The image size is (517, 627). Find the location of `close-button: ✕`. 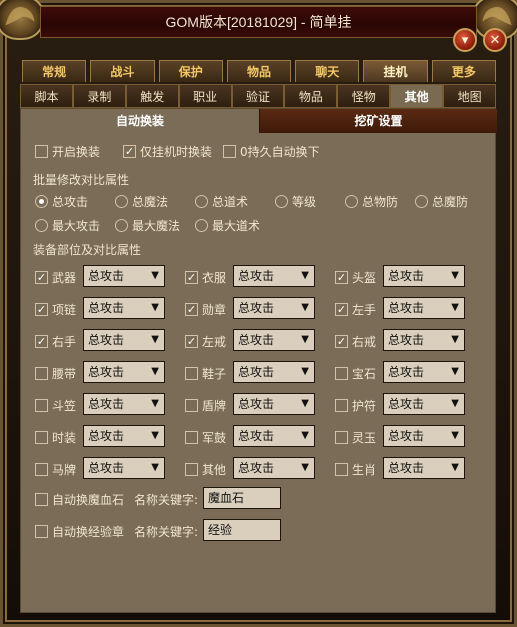

close-button: ✕ is located at coordinates (495, 40).